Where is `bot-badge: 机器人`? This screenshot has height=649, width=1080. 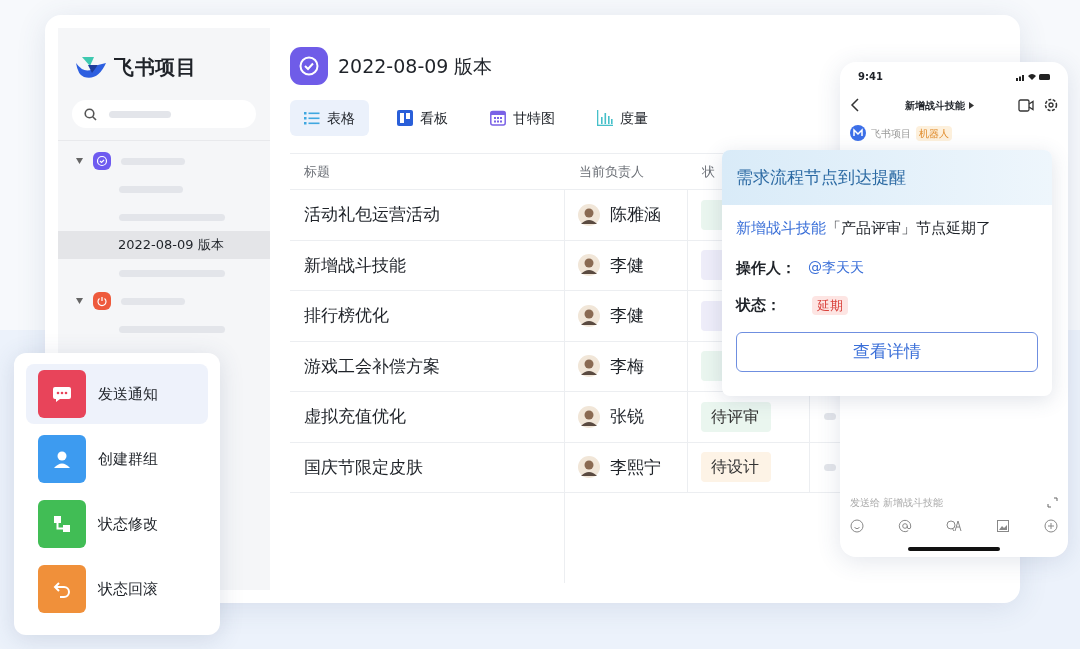 bot-badge: 机器人 is located at coordinates (934, 133).